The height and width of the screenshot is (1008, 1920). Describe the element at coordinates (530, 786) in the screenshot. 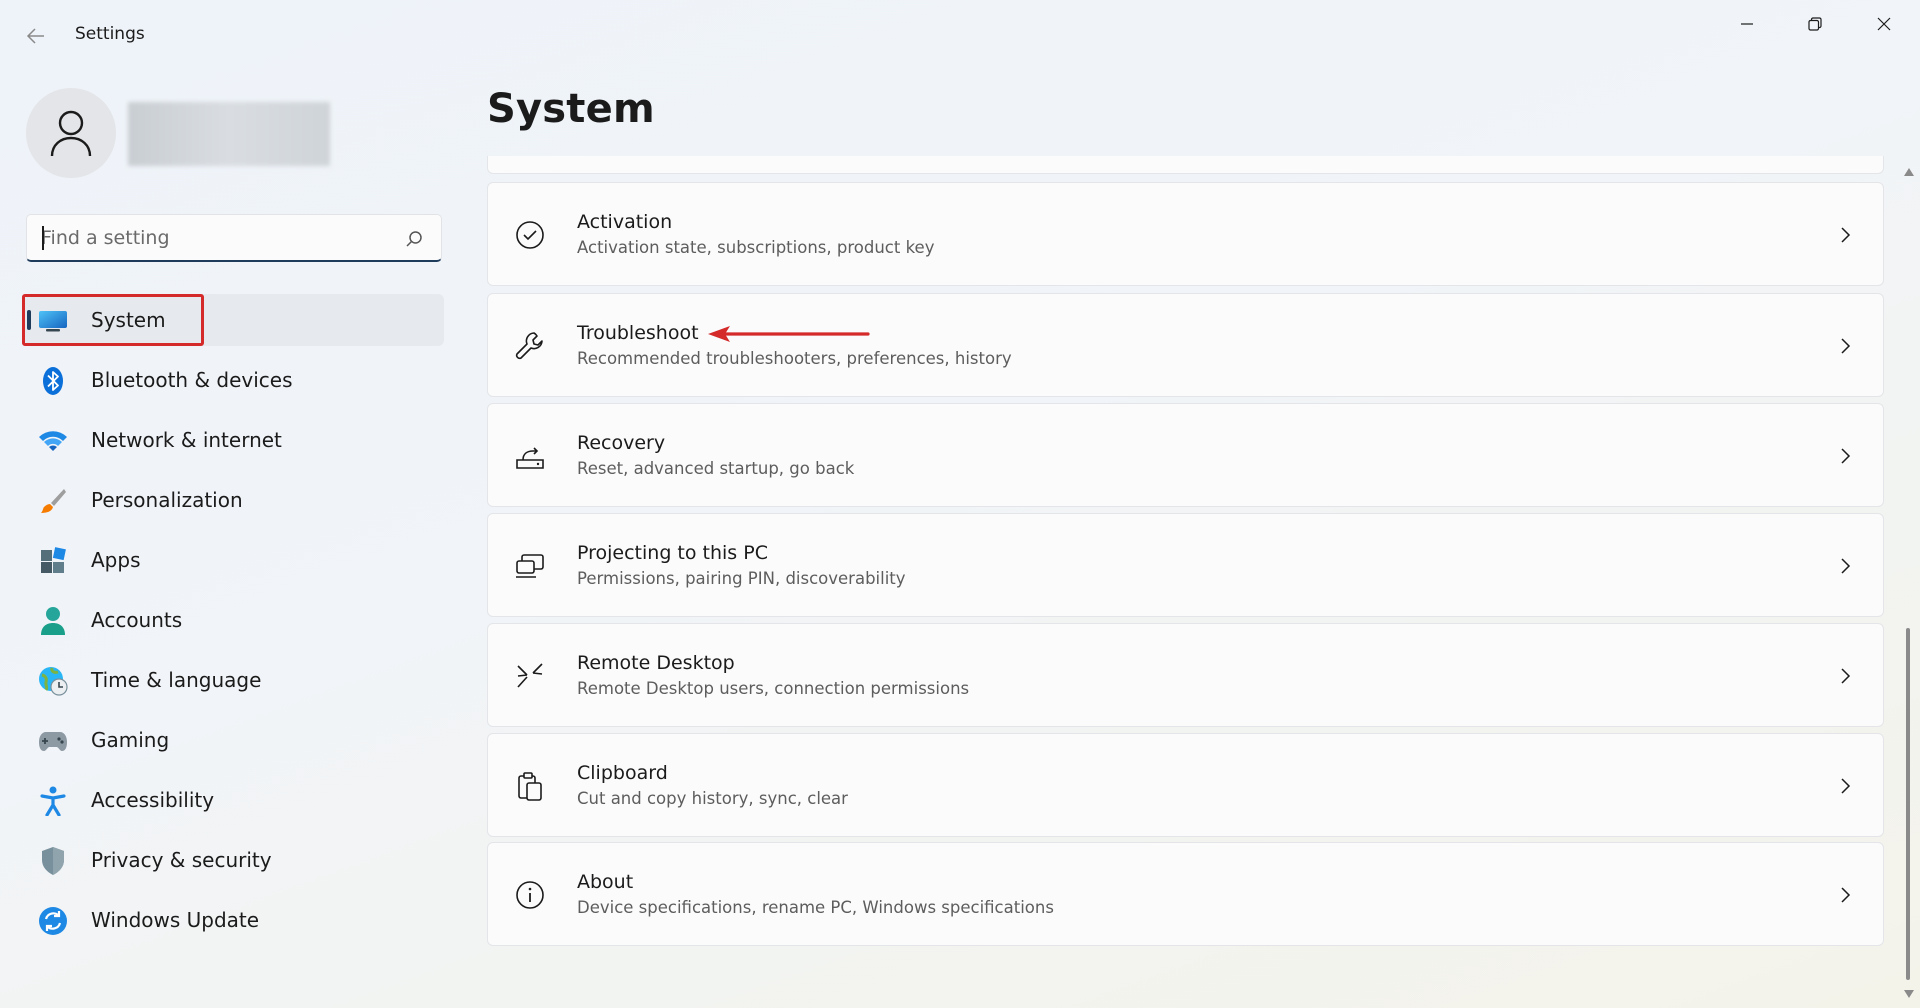

I see `clipboard-icon` at that location.